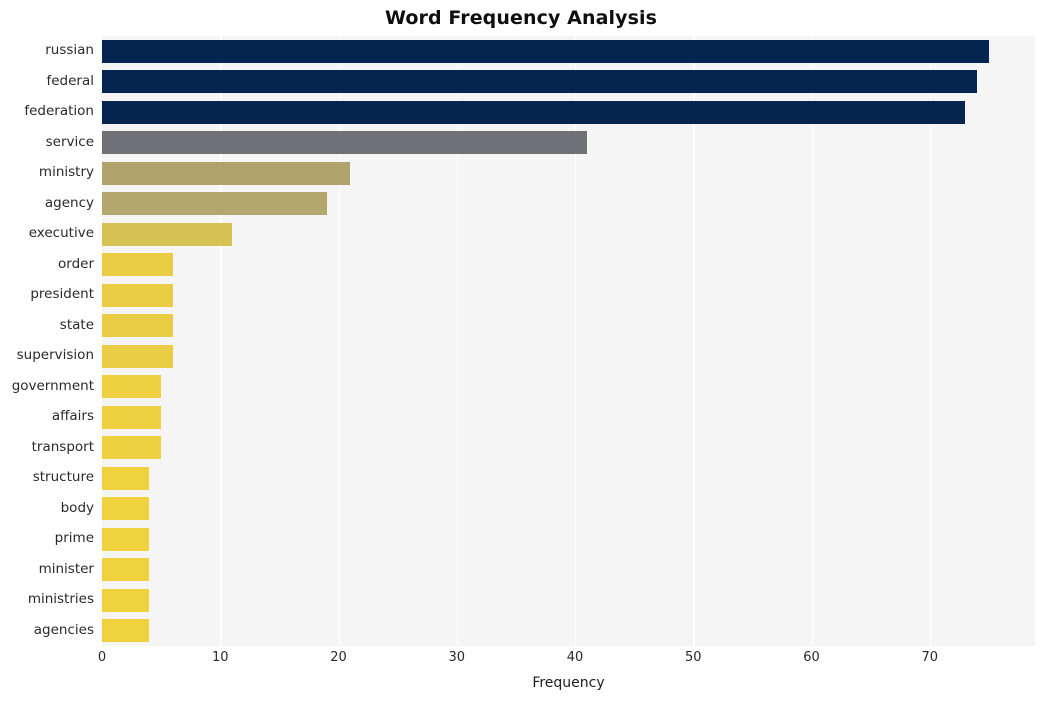 Image resolution: width=1042 pixels, height=701 pixels. Describe the element at coordinates (137, 326) in the screenshot. I see `bar-state` at that location.